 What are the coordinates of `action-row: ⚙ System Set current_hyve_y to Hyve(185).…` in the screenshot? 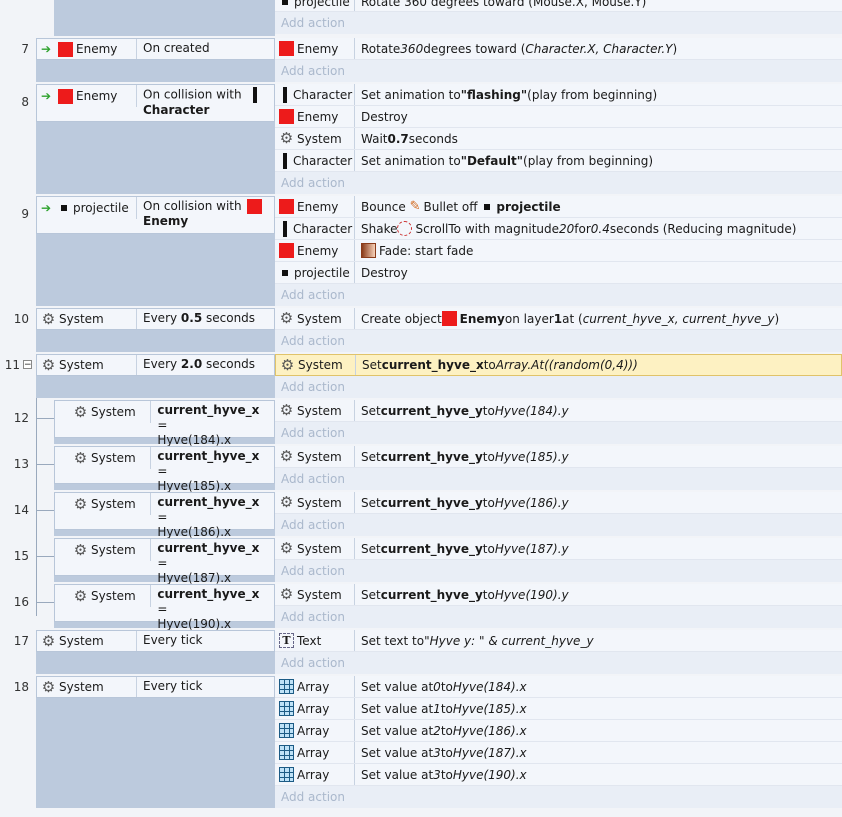 It's located at (558, 457).